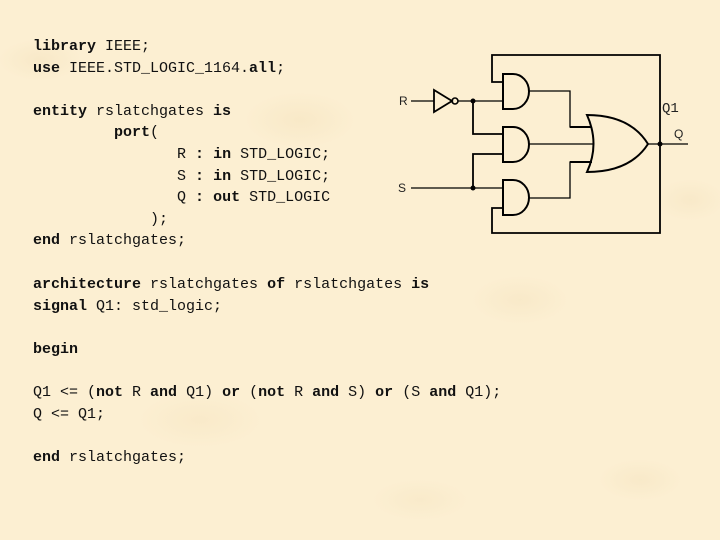 The image size is (720, 540). I want to click on wire-and-bottom-to-or, so click(560, 180).